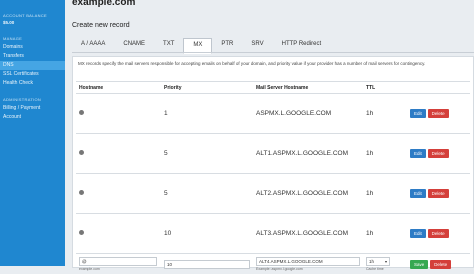  Describe the element at coordinates (378, 261) in the screenshot. I see `ttl-select: 1h ▾` at that location.